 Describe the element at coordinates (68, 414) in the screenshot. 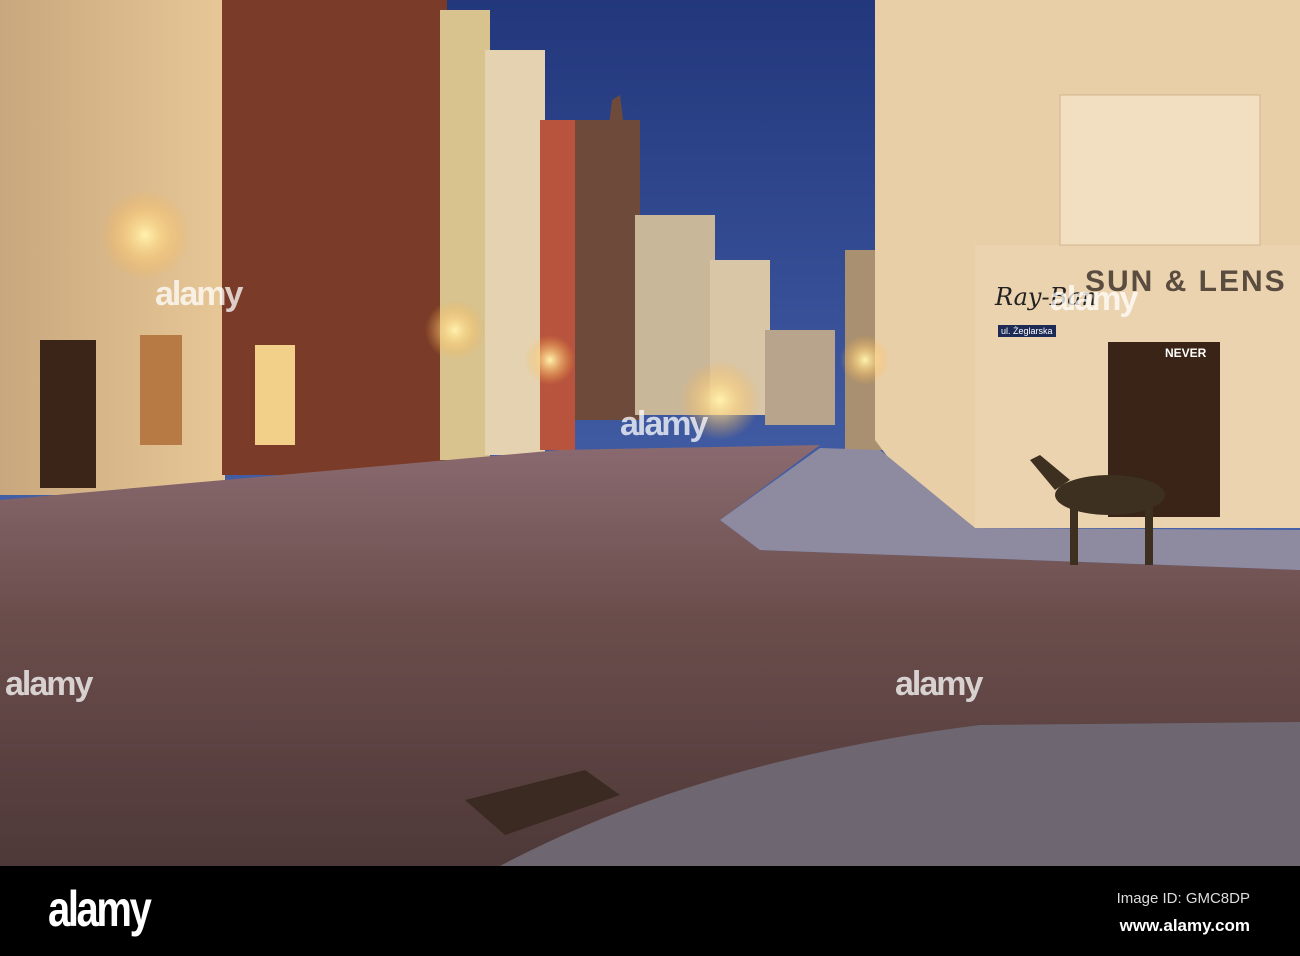

I see `door` at that location.